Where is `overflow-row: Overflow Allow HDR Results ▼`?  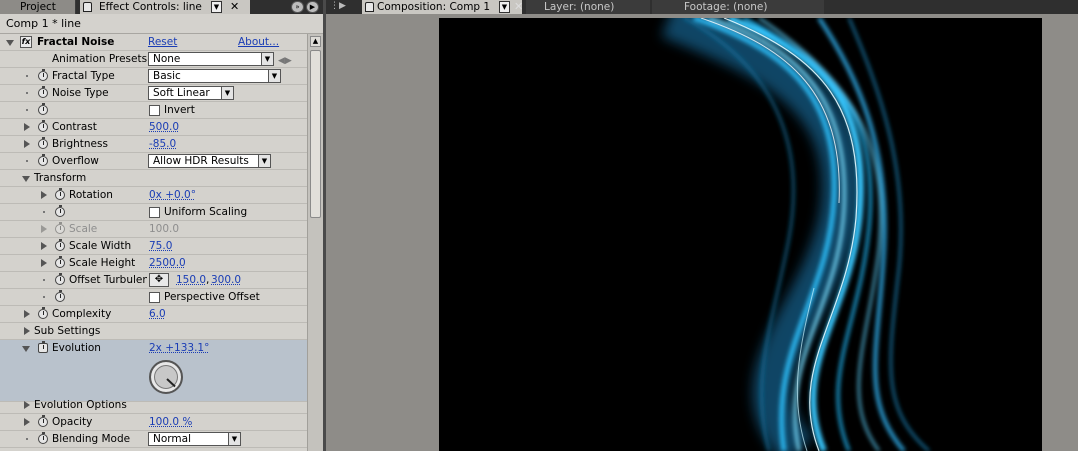
overflow-row: Overflow Allow HDR Results ▼ is located at coordinates (153, 161).